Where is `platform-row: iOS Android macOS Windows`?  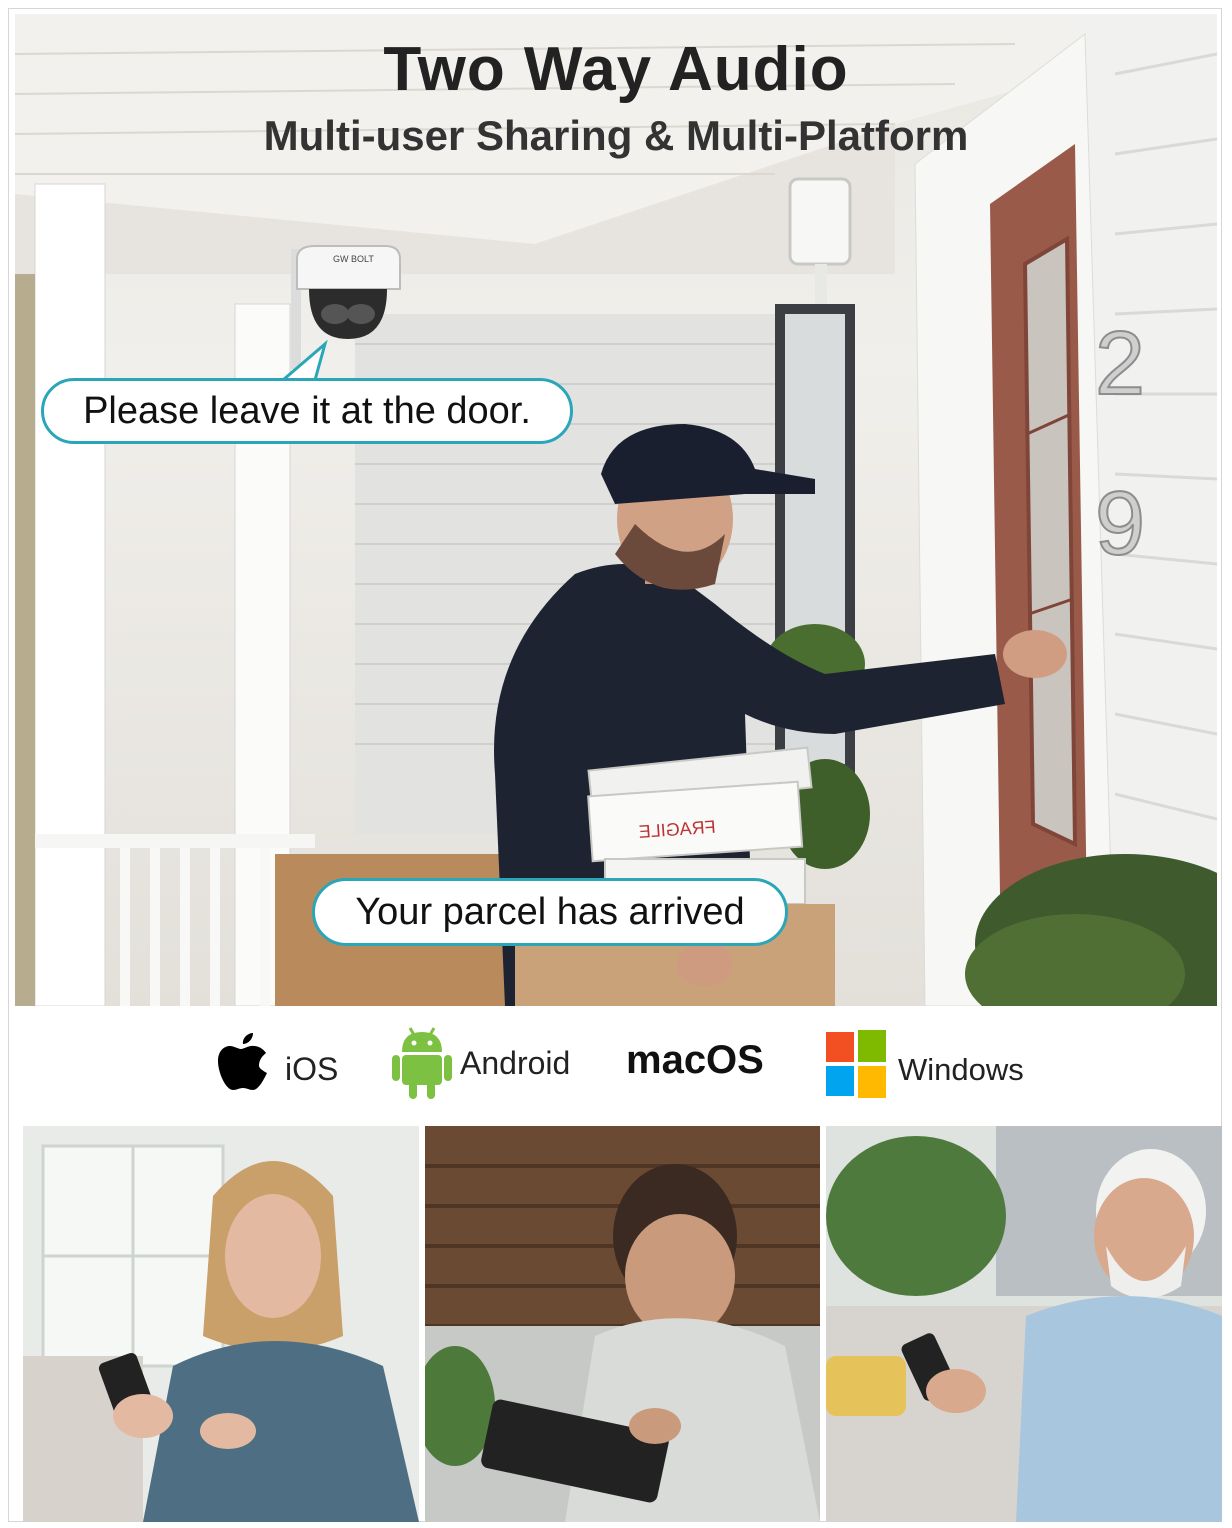 platform-row: iOS Android macOS Windows is located at coordinates (616, 1070).